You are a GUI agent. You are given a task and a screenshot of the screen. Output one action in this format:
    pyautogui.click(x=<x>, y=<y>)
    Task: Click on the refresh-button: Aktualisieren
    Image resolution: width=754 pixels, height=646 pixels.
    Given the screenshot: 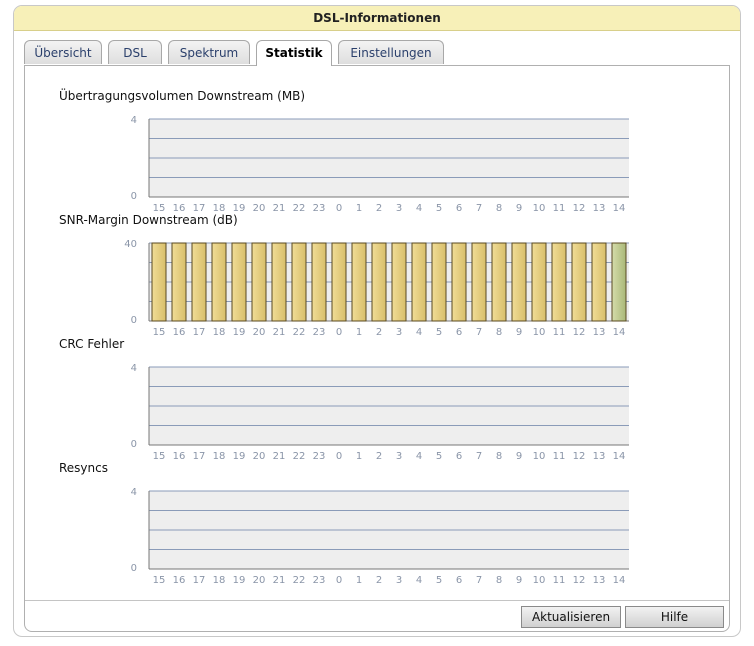 What is the action you would take?
    pyautogui.click(x=571, y=617)
    